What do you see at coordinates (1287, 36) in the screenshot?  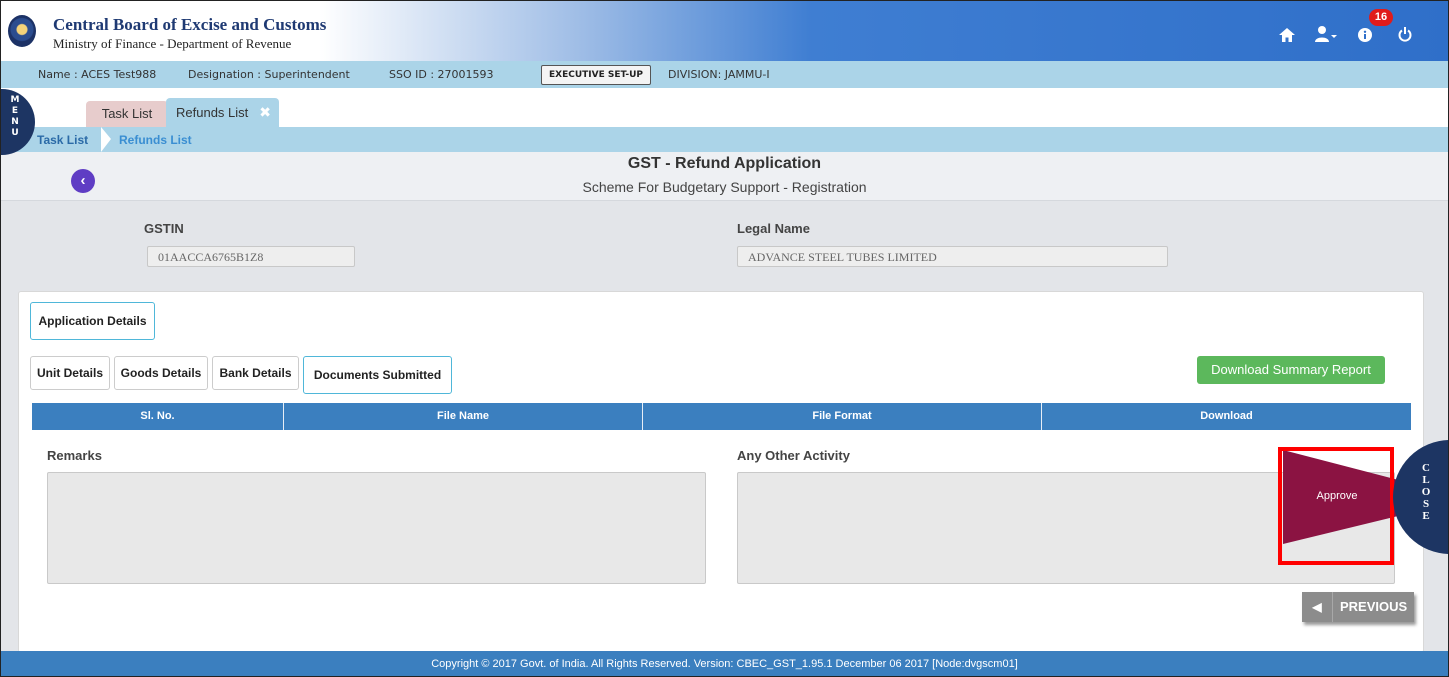 I see `home-icon` at bounding box center [1287, 36].